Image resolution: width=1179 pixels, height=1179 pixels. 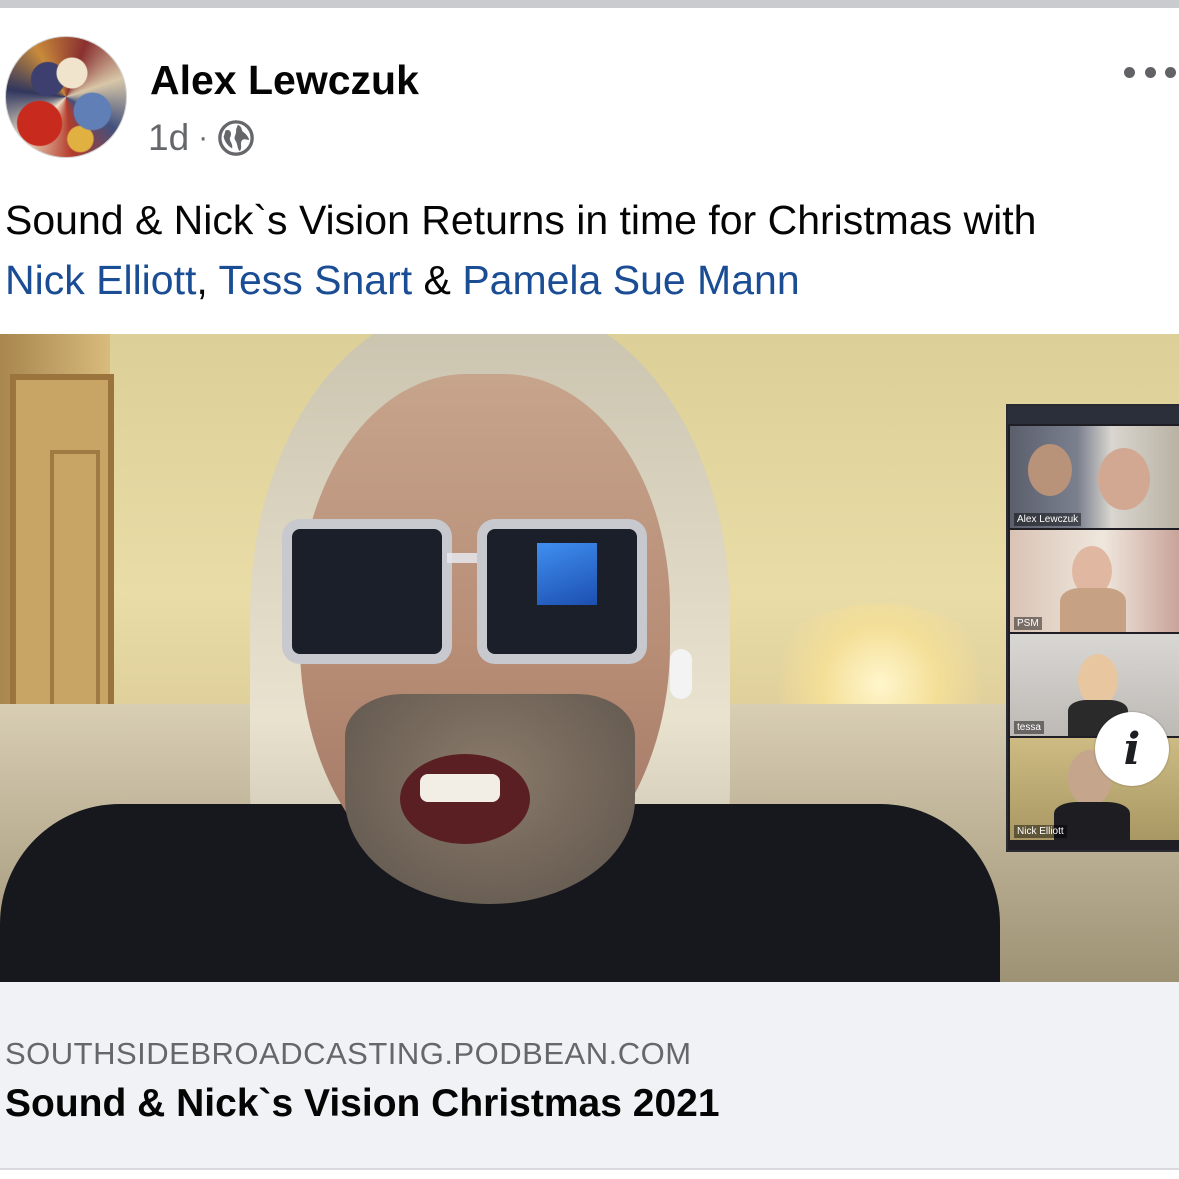 I want to click on status-bar-edge, so click(x=589, y=4).